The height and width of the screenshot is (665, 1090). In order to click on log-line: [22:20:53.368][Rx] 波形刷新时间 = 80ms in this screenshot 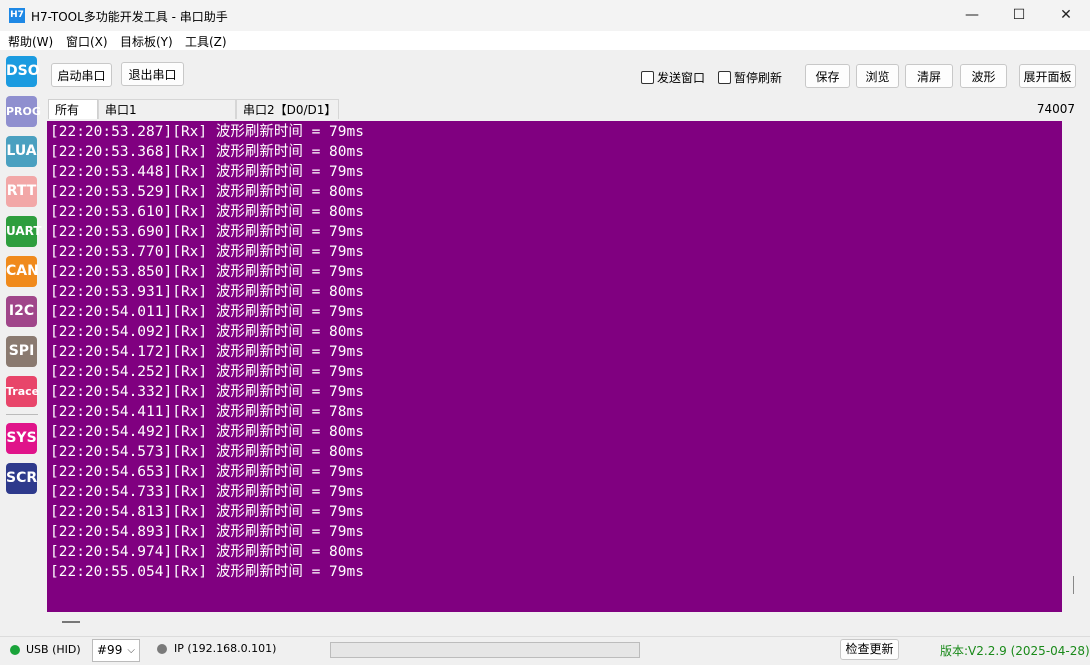, I will do `click(207, 152)`.